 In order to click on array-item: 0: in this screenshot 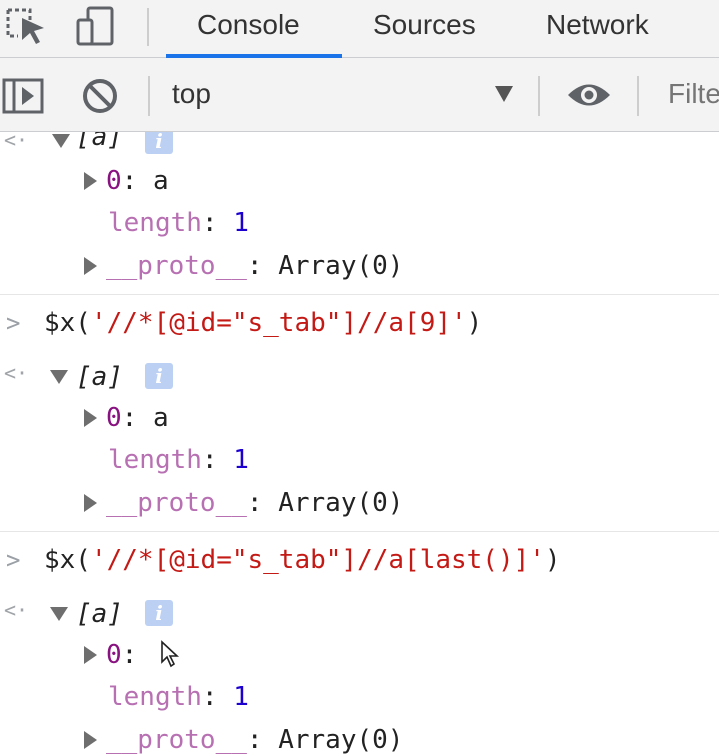, I will do `click(129, 655)`.